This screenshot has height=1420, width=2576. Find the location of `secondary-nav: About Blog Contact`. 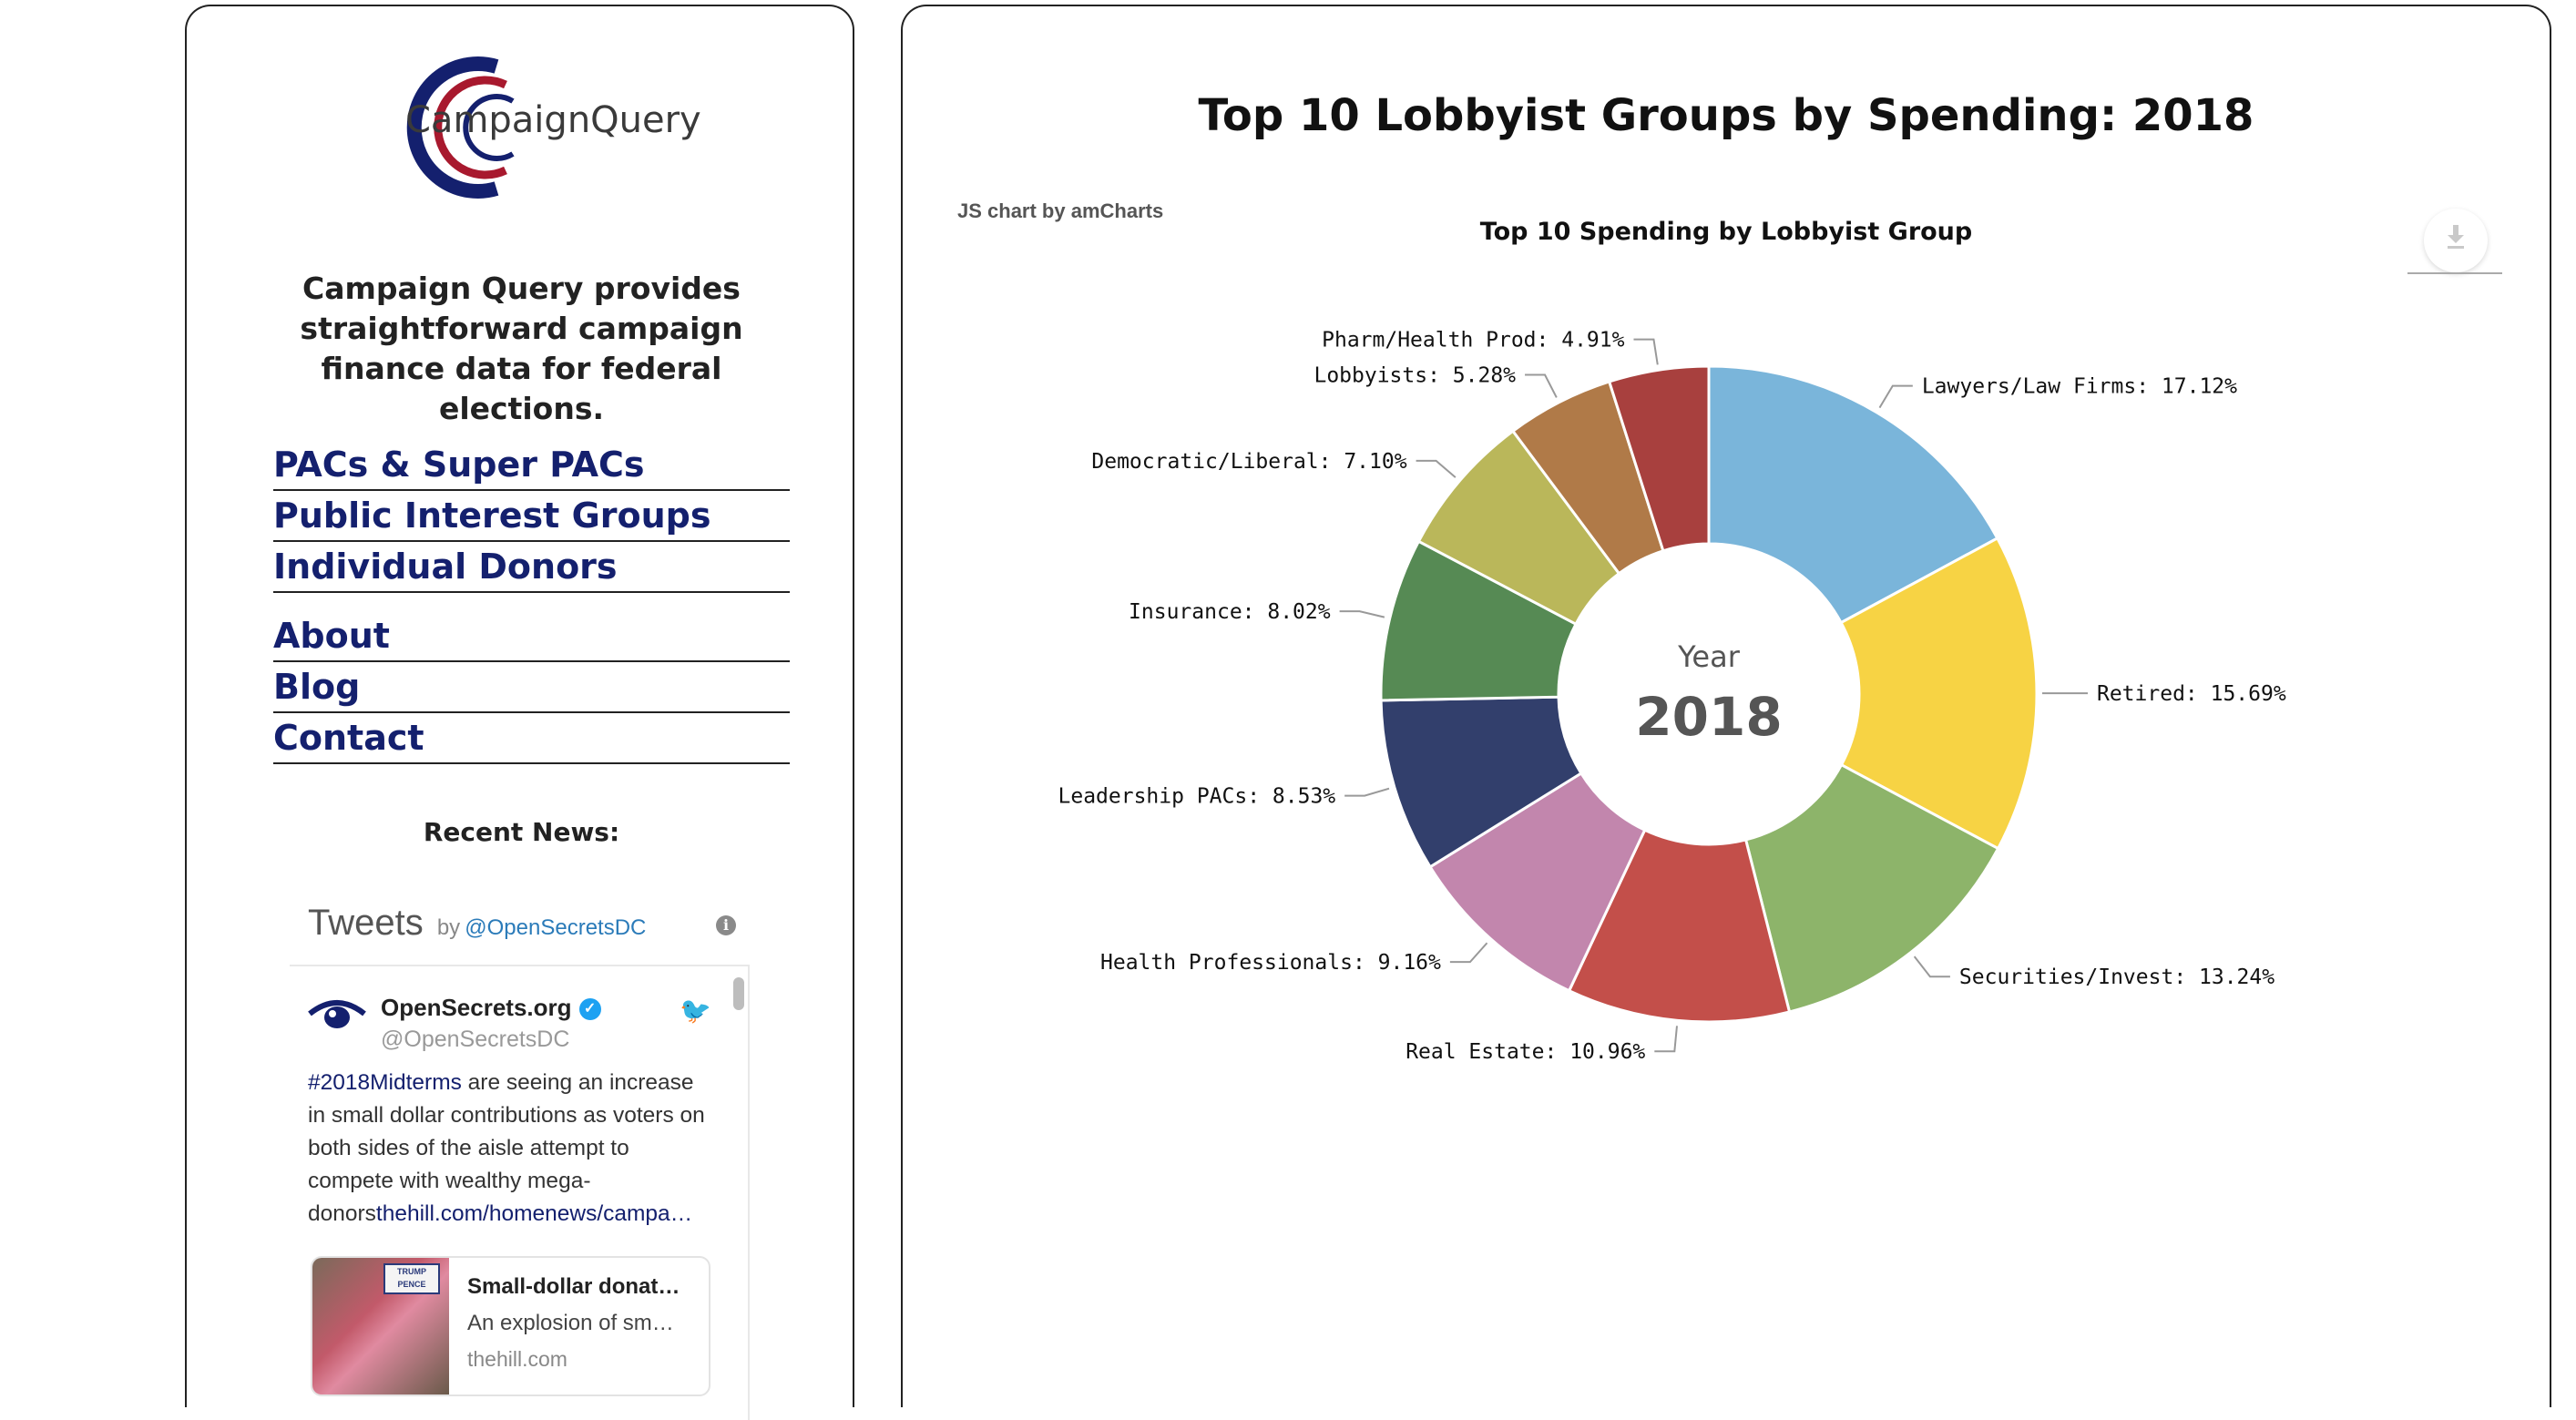

secondary-nav: About Blog Contact is located at coordinates (531, 687).